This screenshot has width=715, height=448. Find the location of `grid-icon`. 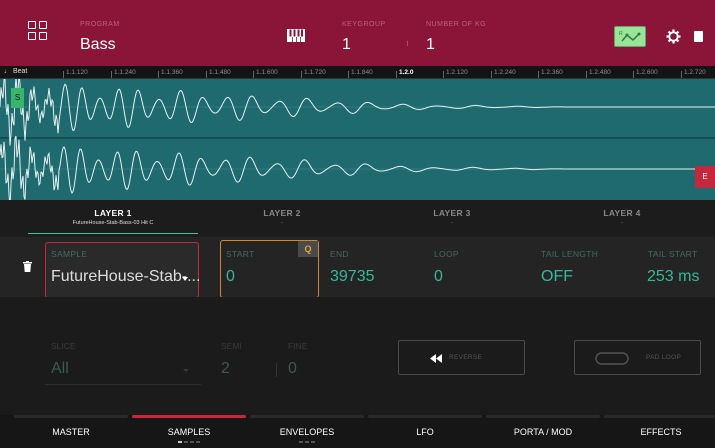

grid-icon is located at coordinates (37, 30).